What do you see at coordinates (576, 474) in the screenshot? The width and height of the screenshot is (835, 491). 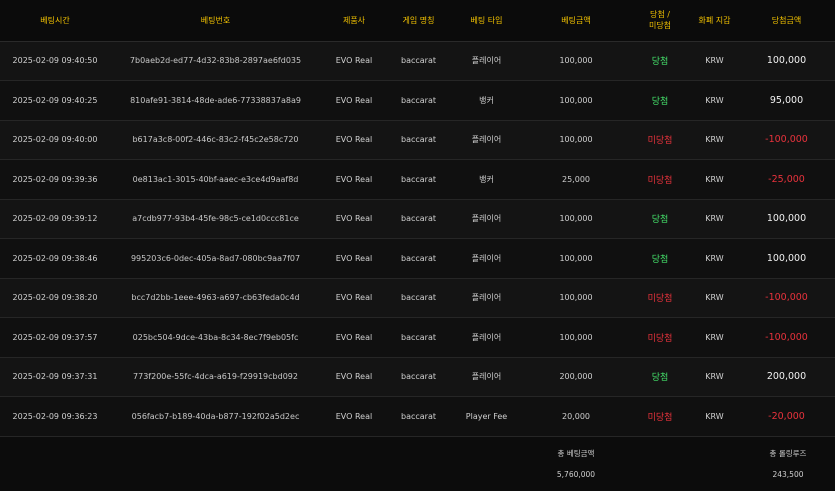 I see `total-bet-value: 5,760,000` at bounding box center [576, 474].